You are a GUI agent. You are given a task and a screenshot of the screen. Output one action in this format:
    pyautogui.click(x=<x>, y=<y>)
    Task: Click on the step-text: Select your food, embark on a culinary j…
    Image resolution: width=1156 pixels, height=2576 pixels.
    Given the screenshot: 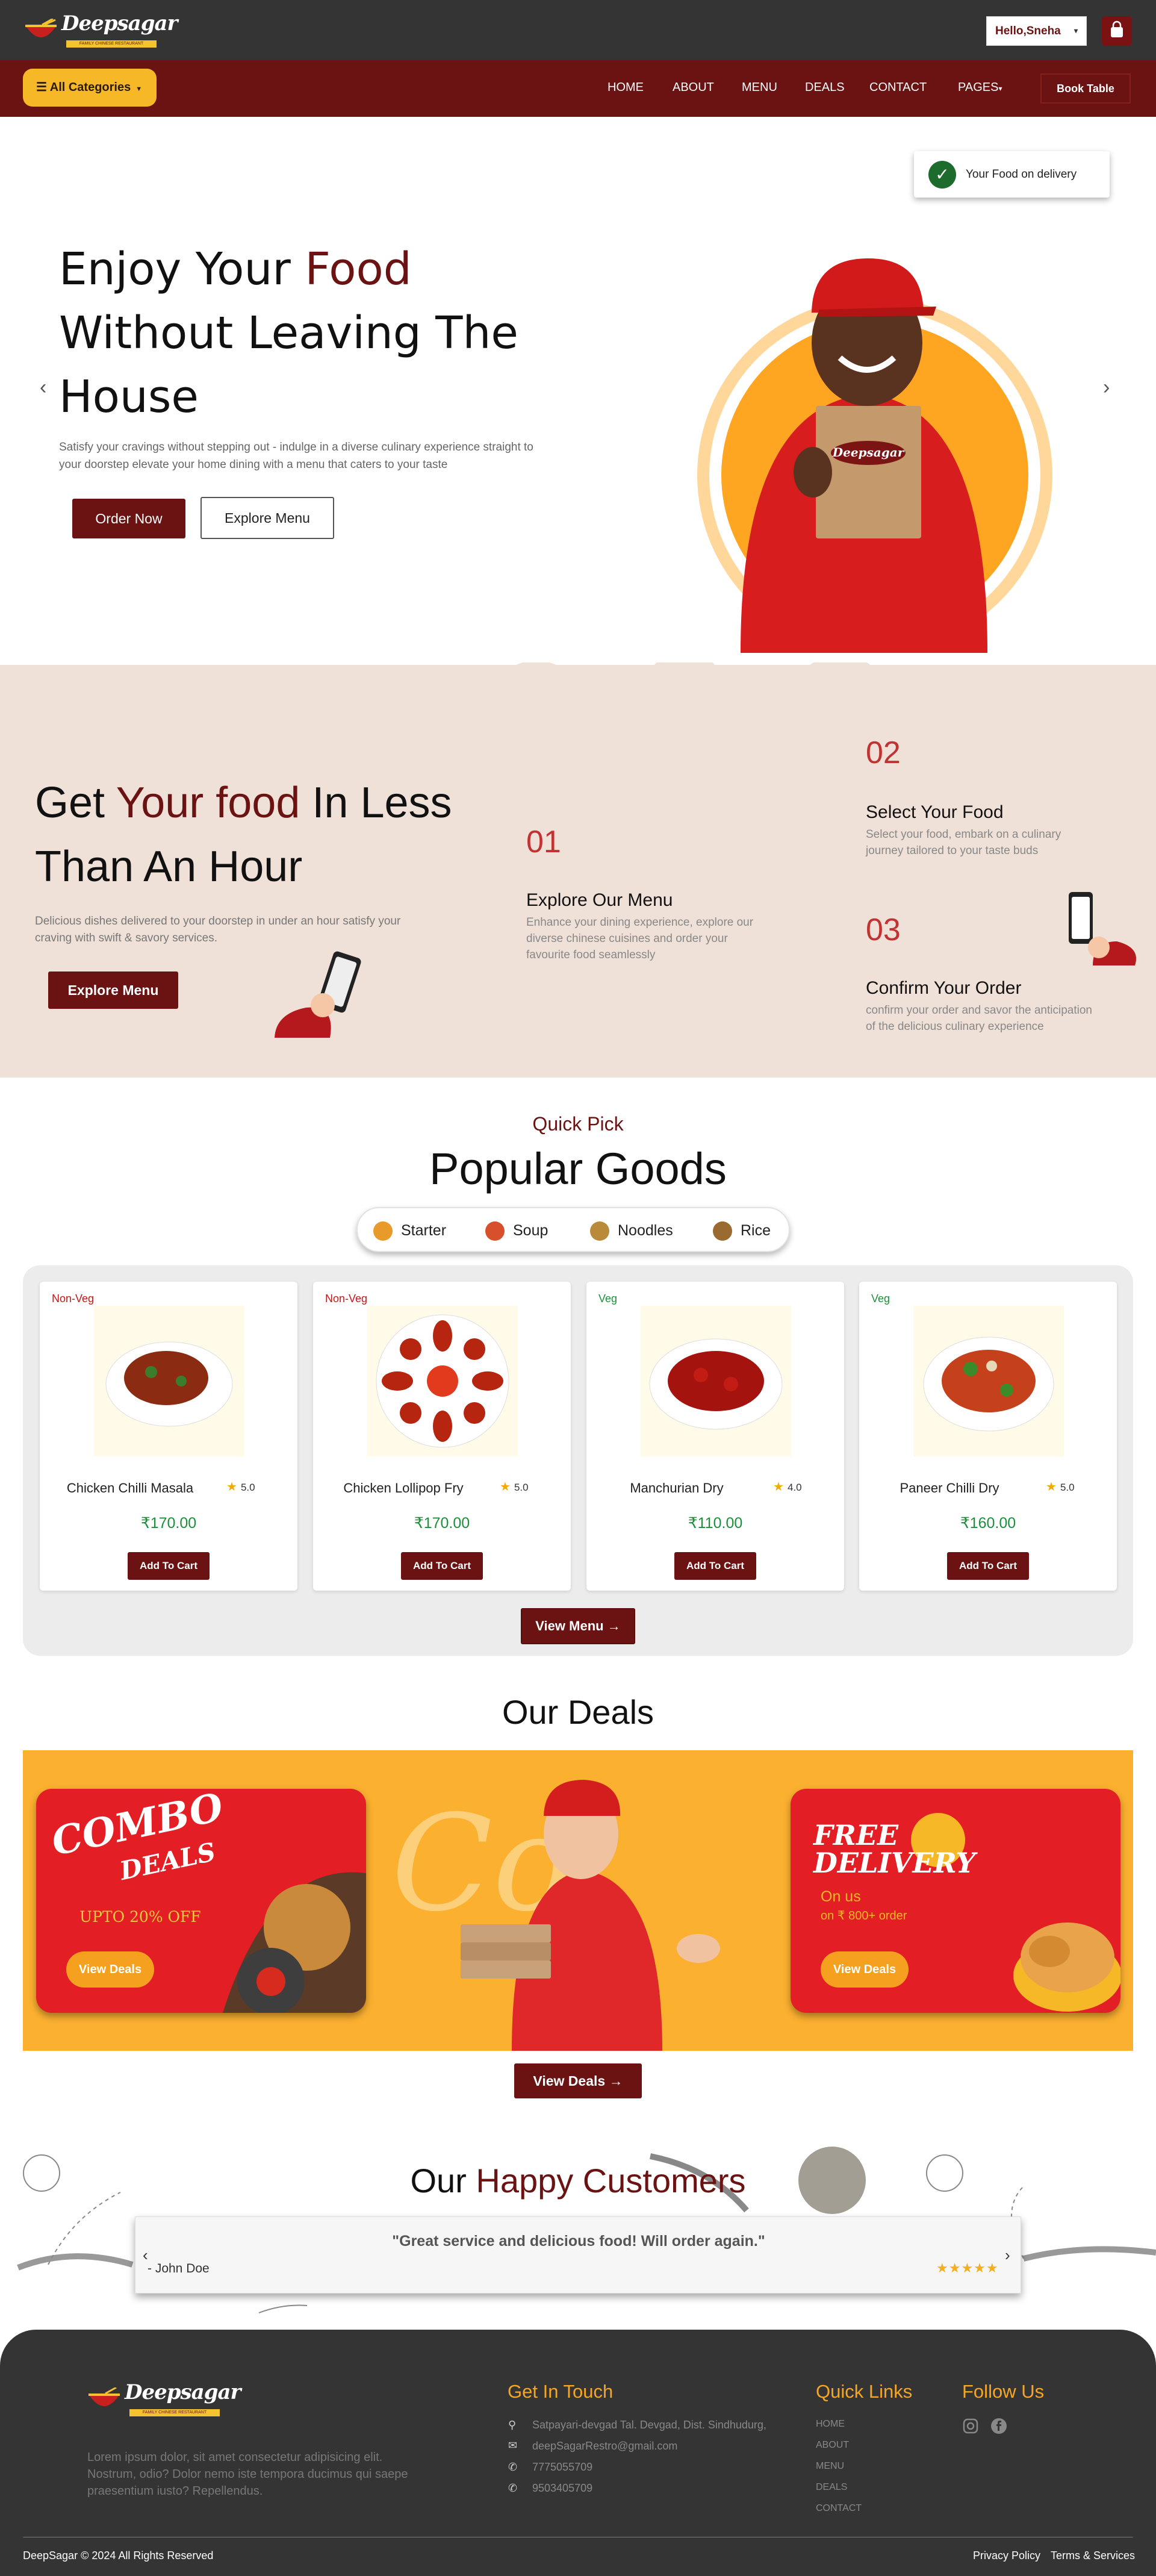 What is the action you would take?
    pyautogui.click(x=963, y=842)
    